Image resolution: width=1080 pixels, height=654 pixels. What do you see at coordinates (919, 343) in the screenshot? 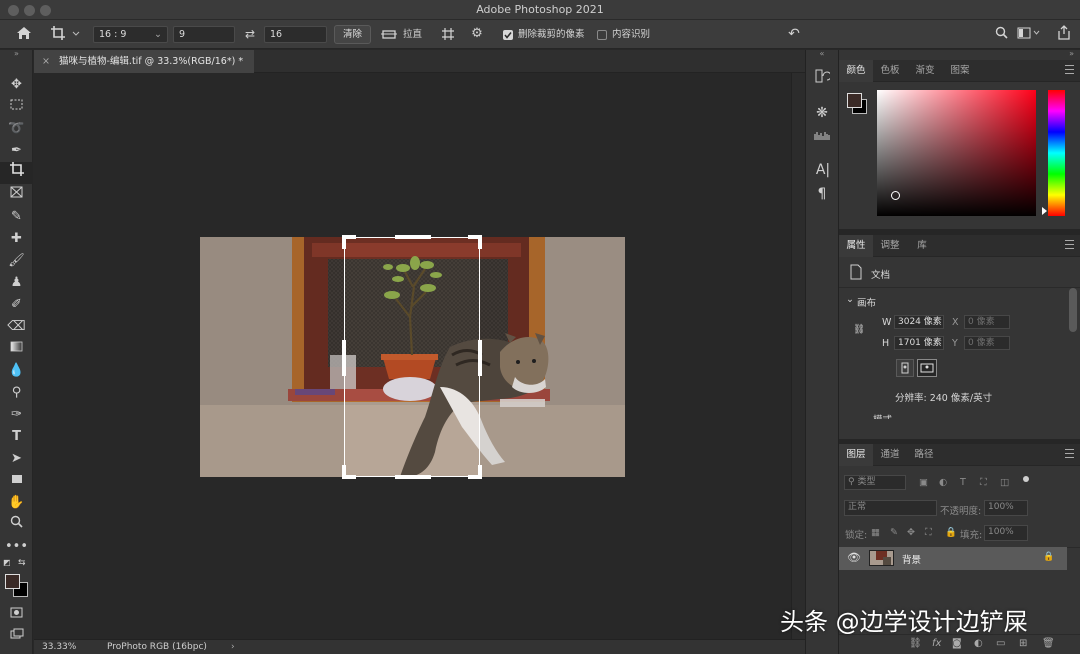
I see `canvas-height-field: 1701 像素` at bounding box center [919, 343].